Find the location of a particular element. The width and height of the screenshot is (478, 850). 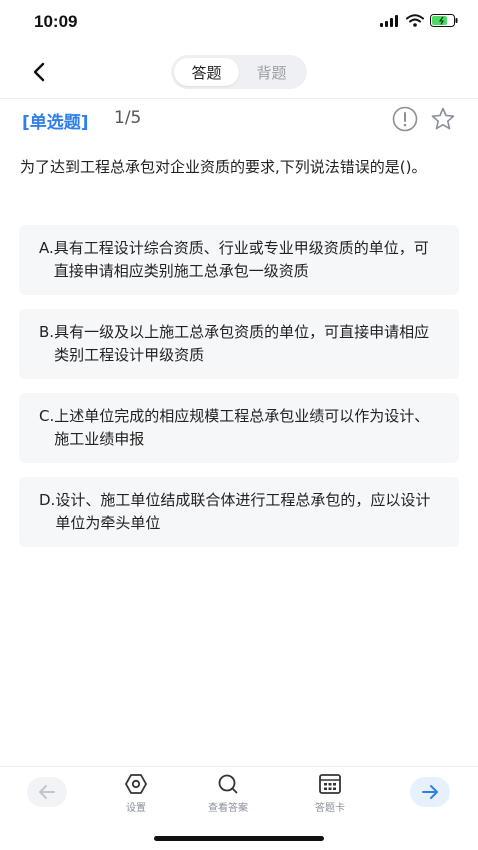

status-time: 10:09 is located at coordinates (56, 21).